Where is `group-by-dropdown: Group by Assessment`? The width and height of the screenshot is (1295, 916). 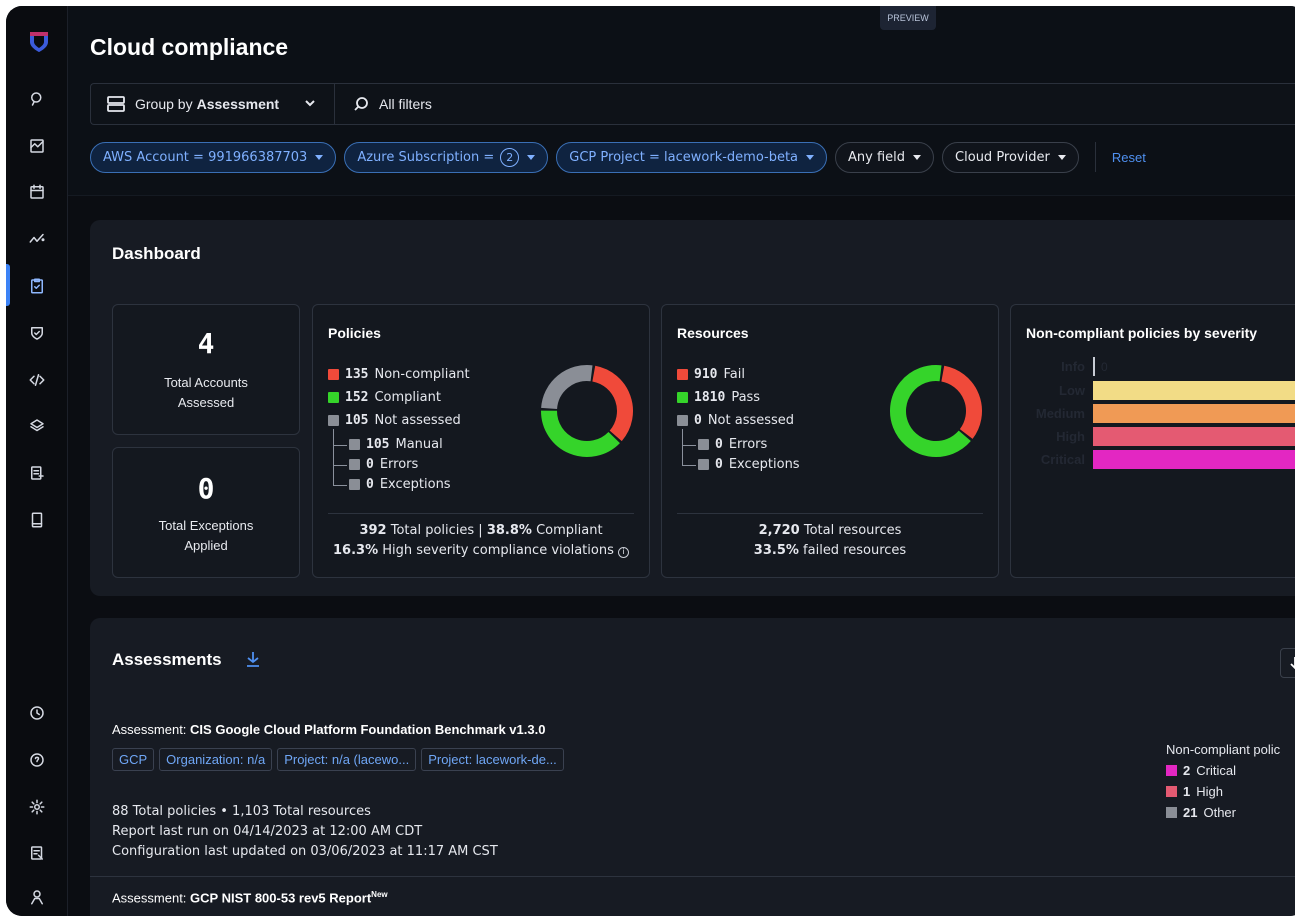 group-by-dropdown: Group by Assessment is located at coordinates (213, 104).